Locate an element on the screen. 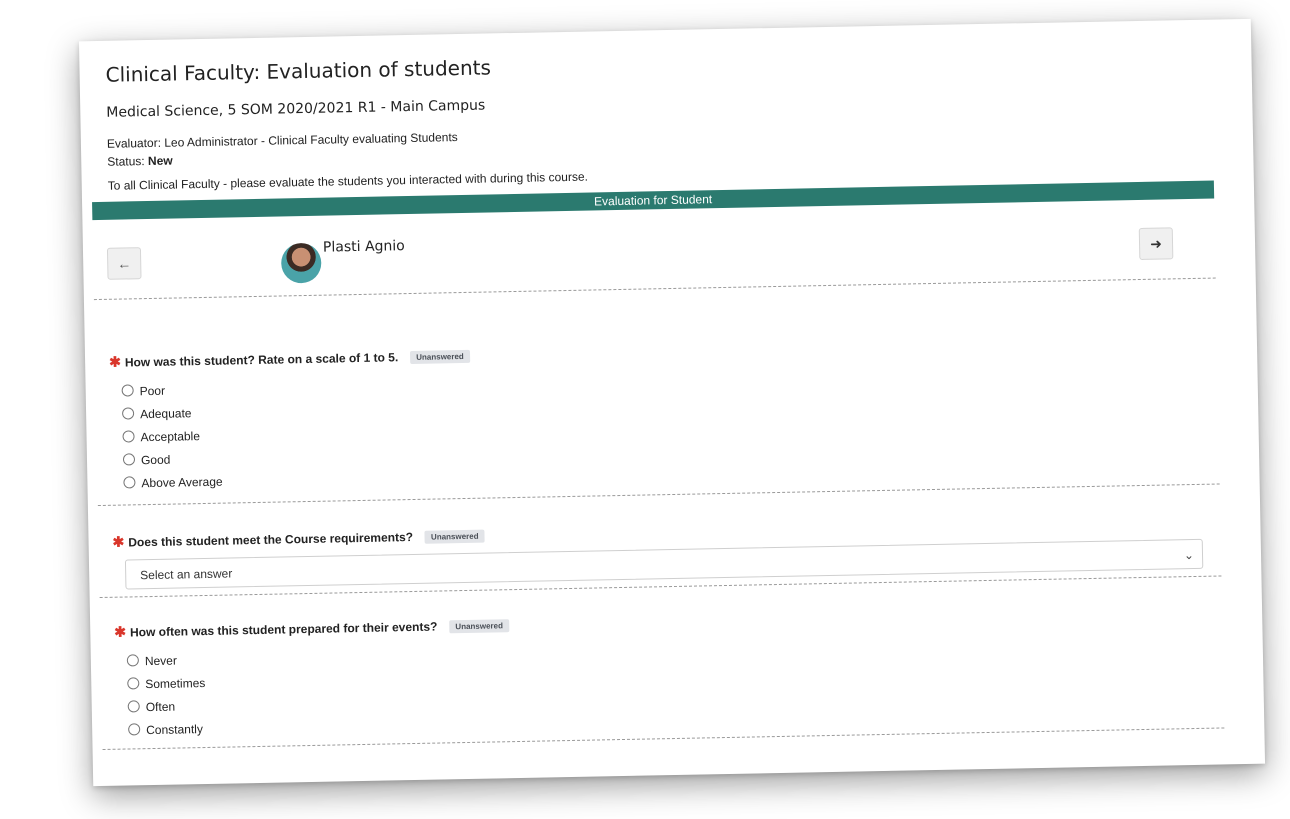  radio-option-sometimes: Sometimes is located at coordinates (166, 684).